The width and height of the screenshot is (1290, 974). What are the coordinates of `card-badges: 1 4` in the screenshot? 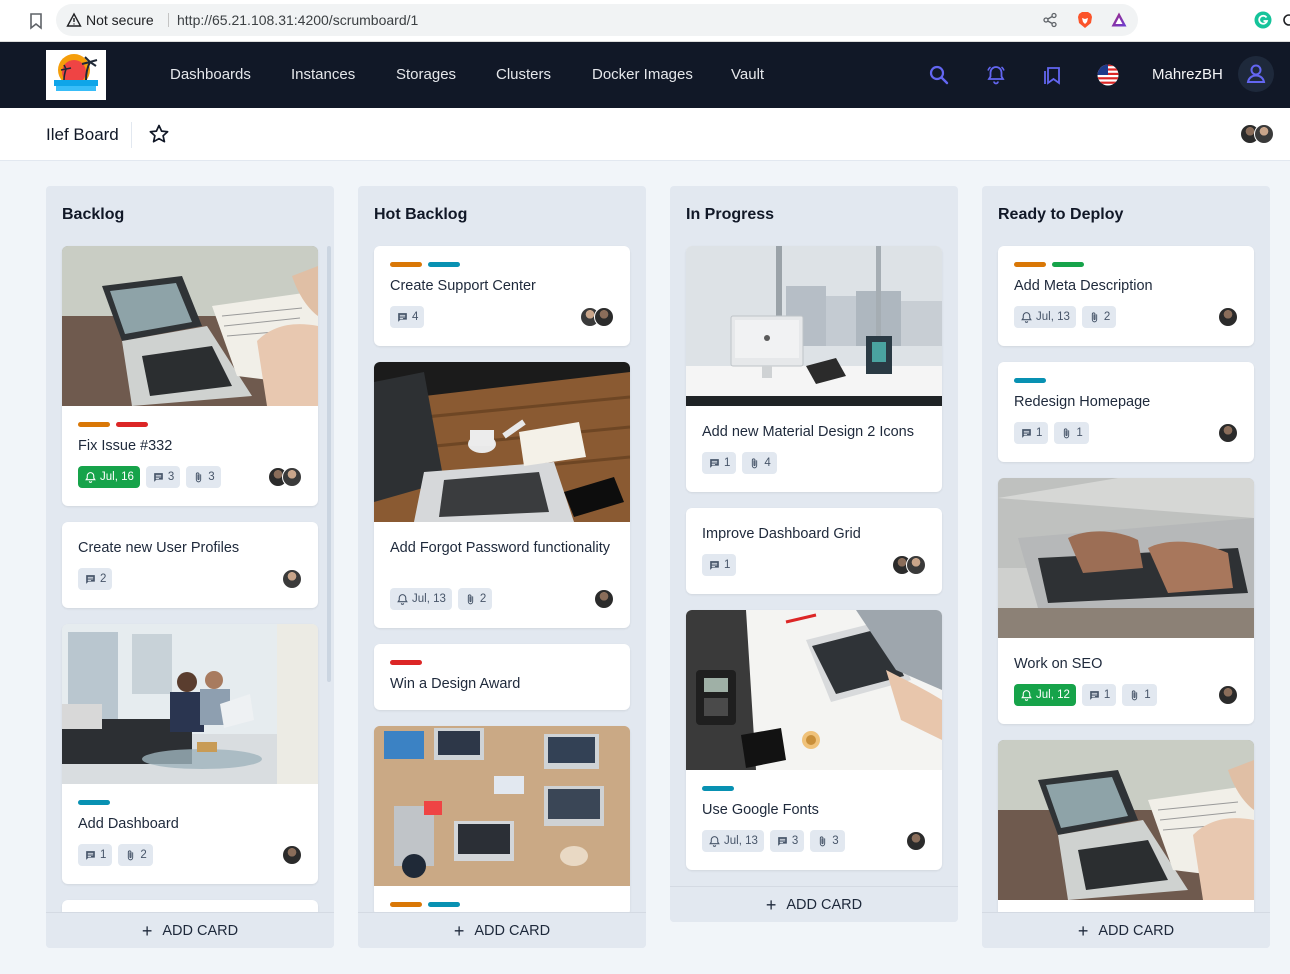 It's located at (739, 463).